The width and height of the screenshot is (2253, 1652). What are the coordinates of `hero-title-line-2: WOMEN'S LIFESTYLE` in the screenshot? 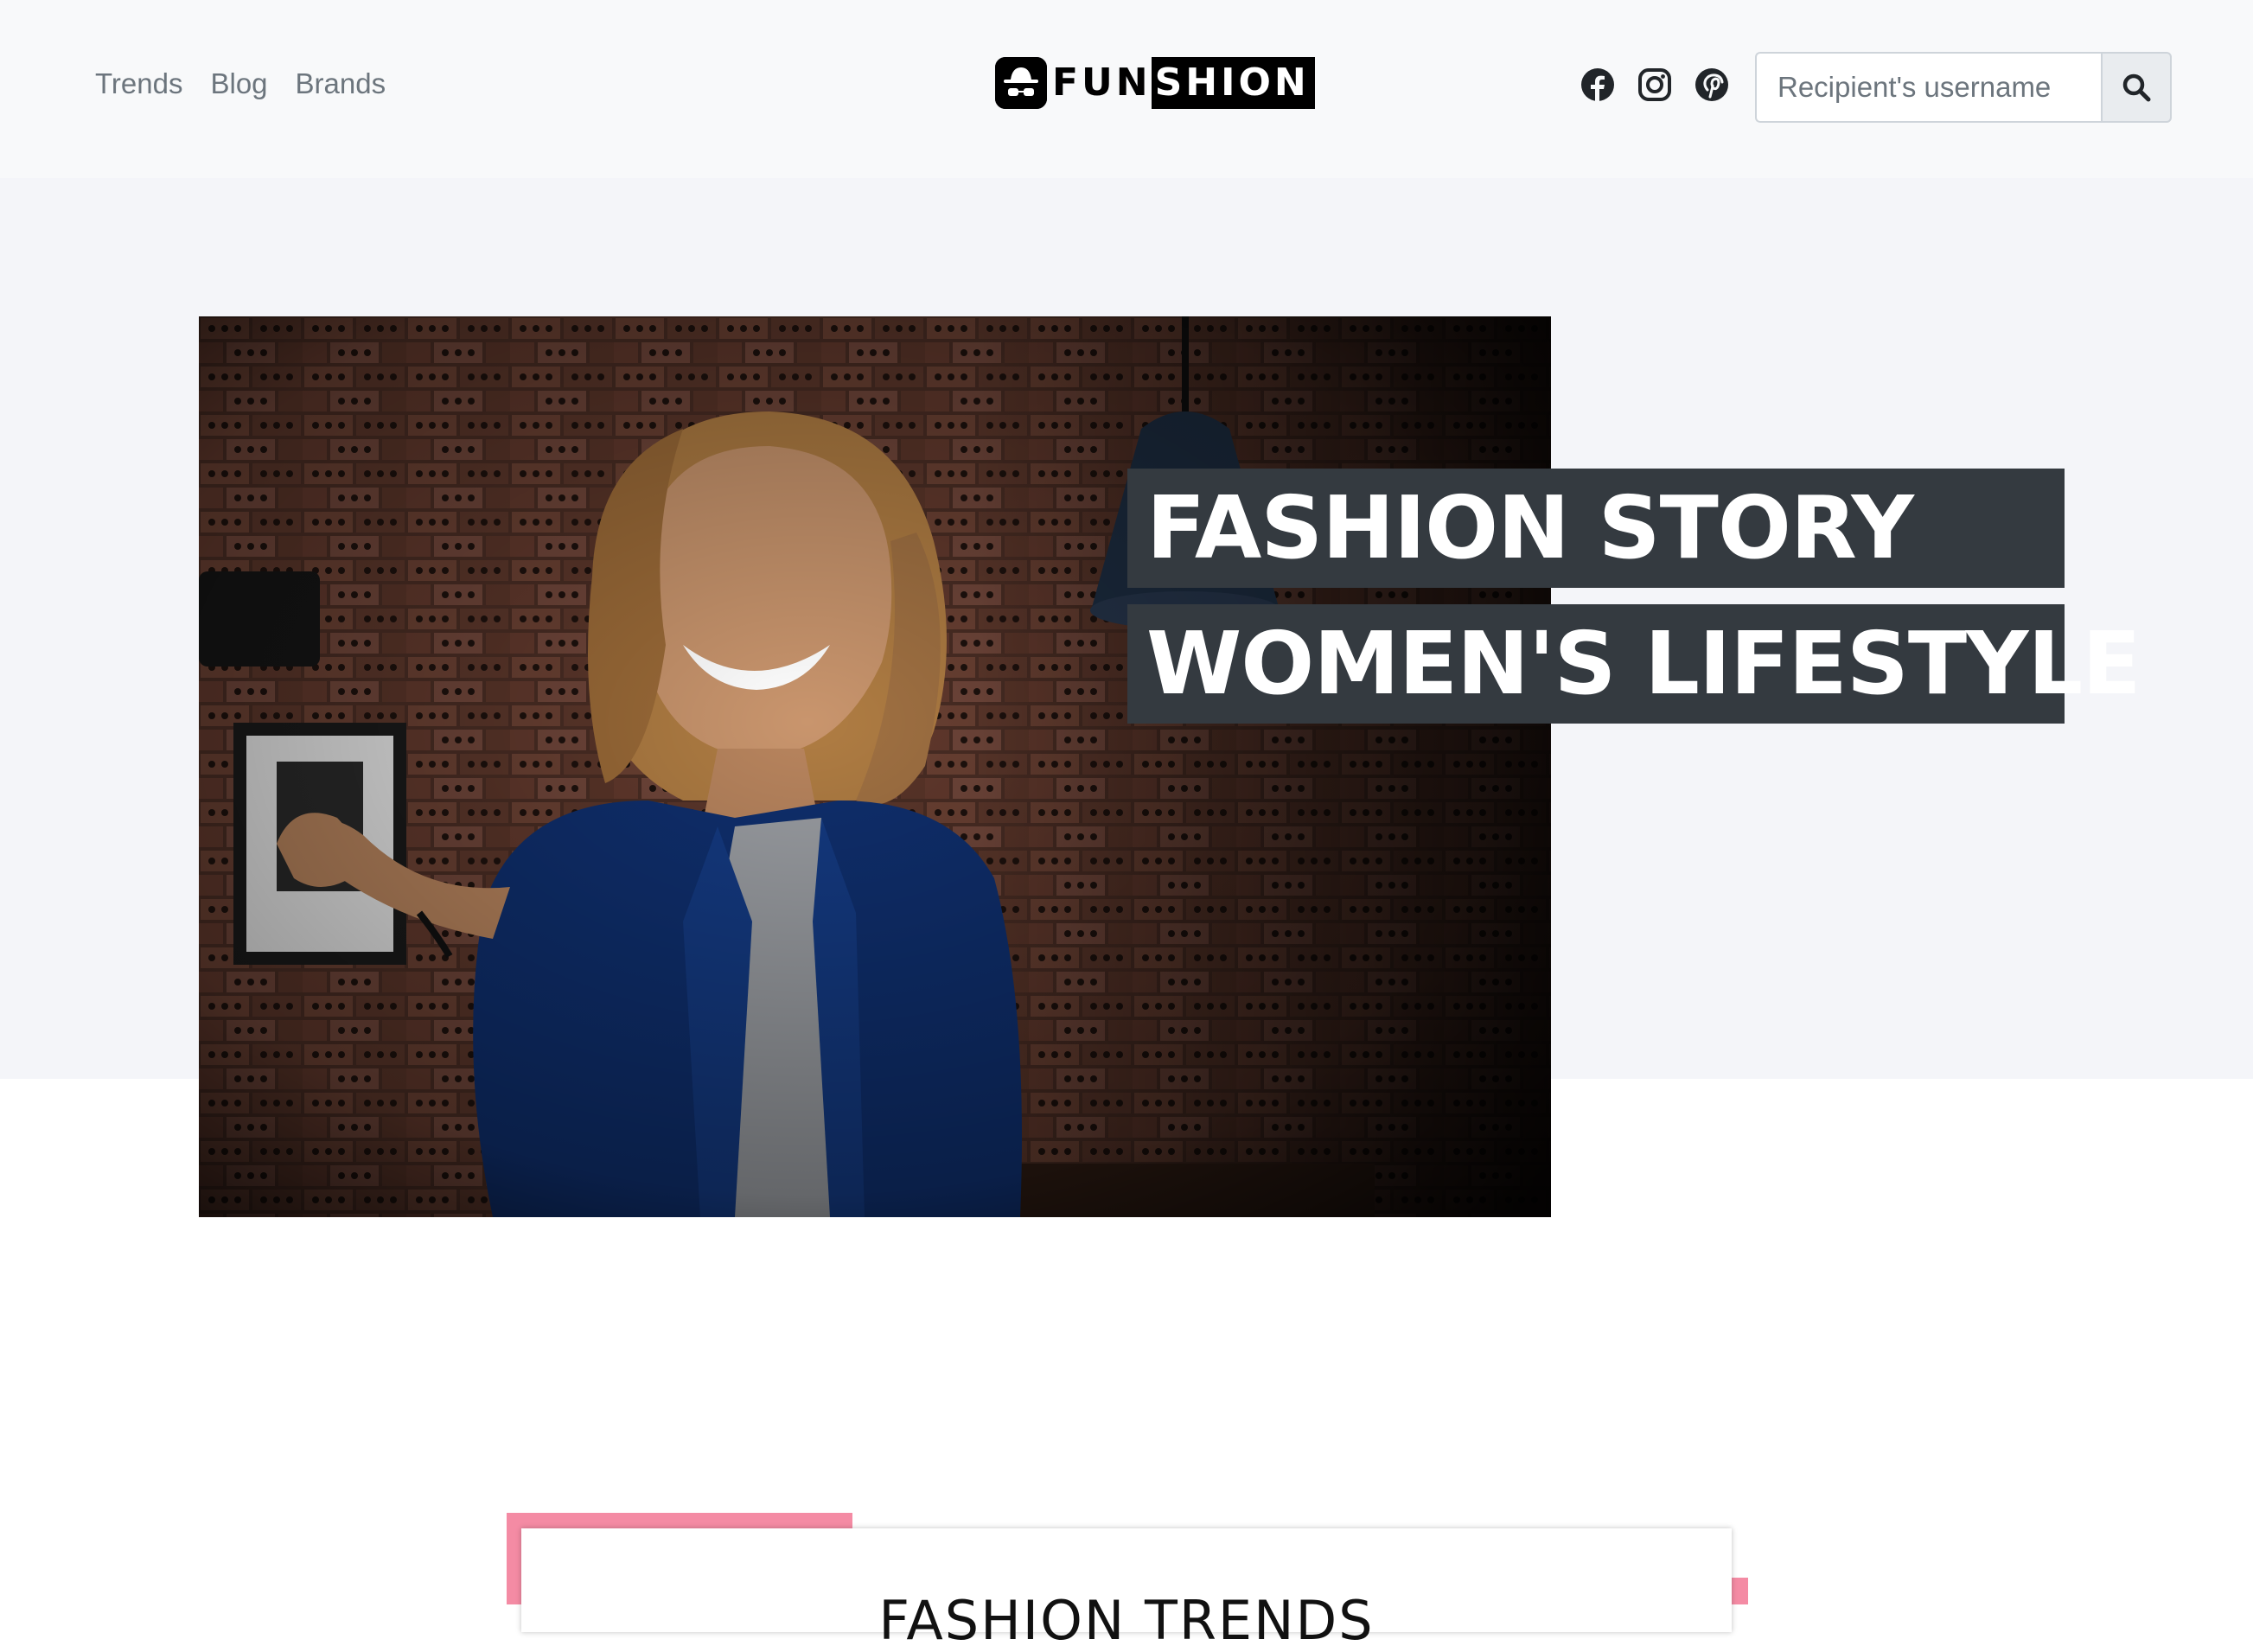 It's located at (1634, 664).